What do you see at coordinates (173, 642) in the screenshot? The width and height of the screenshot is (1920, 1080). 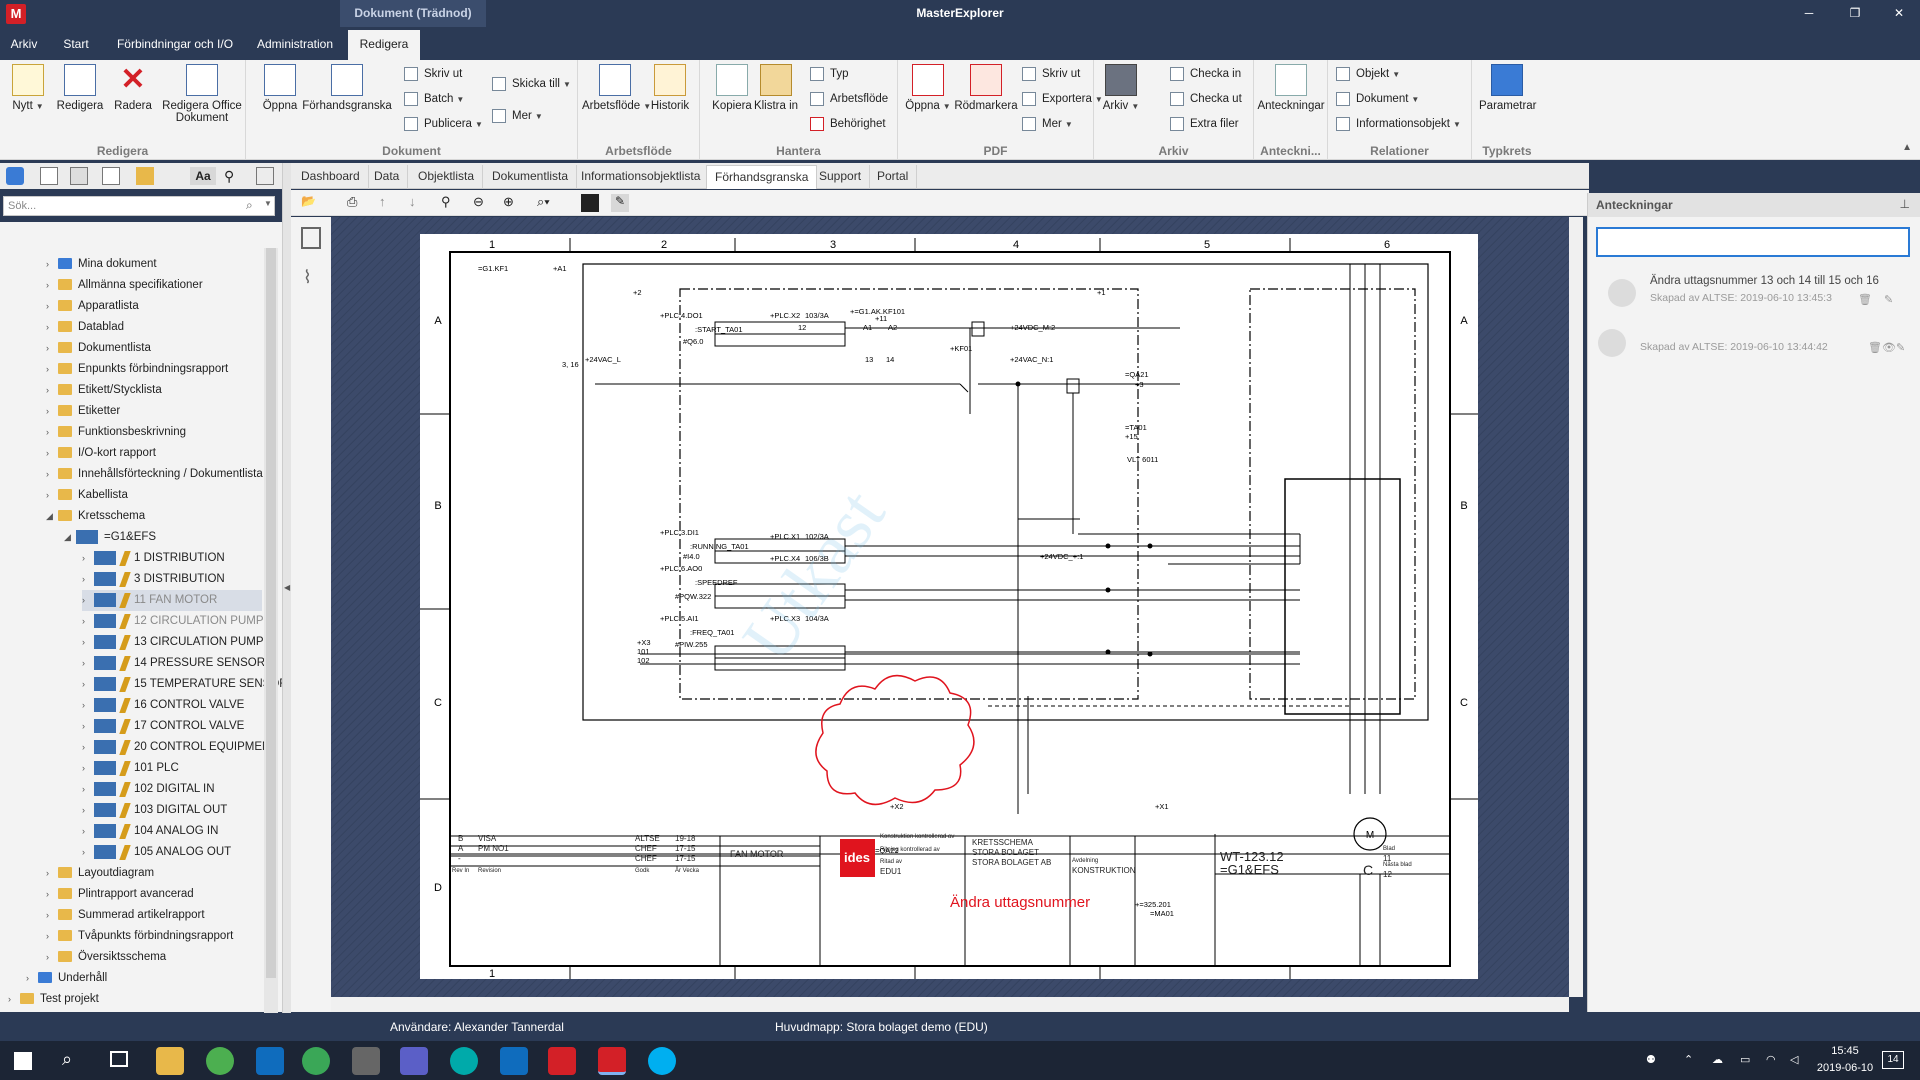 I see `tree-item: › 13 CIRCULATION PUMP` at bounding box center [173, 642].